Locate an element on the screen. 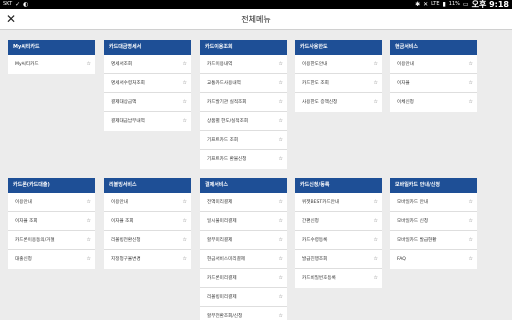 This screenshot has width=512, height=320. menu-item: My씨티카드 ☆ is located at coordinates (51, 64).